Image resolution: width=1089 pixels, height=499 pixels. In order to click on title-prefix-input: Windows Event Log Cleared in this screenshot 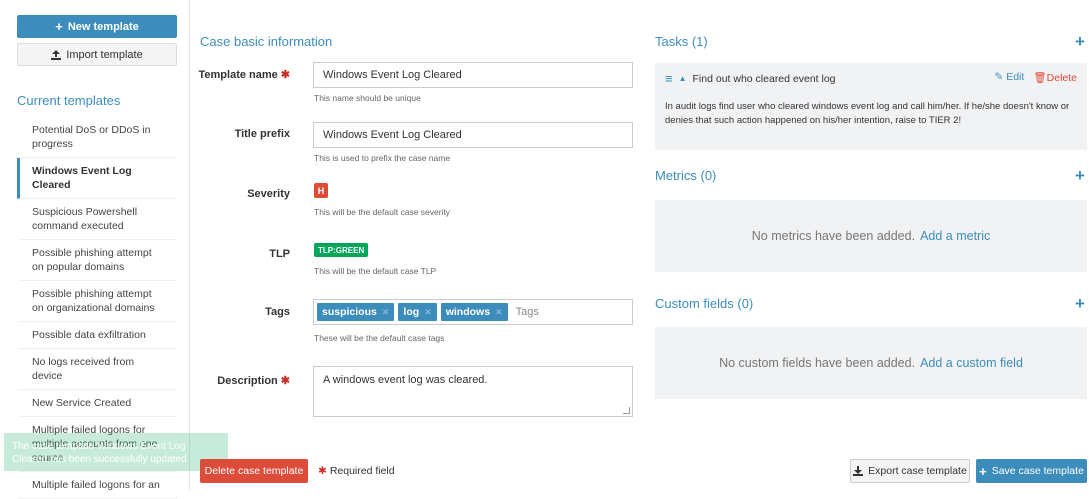, I will do `click(473, 135)`.